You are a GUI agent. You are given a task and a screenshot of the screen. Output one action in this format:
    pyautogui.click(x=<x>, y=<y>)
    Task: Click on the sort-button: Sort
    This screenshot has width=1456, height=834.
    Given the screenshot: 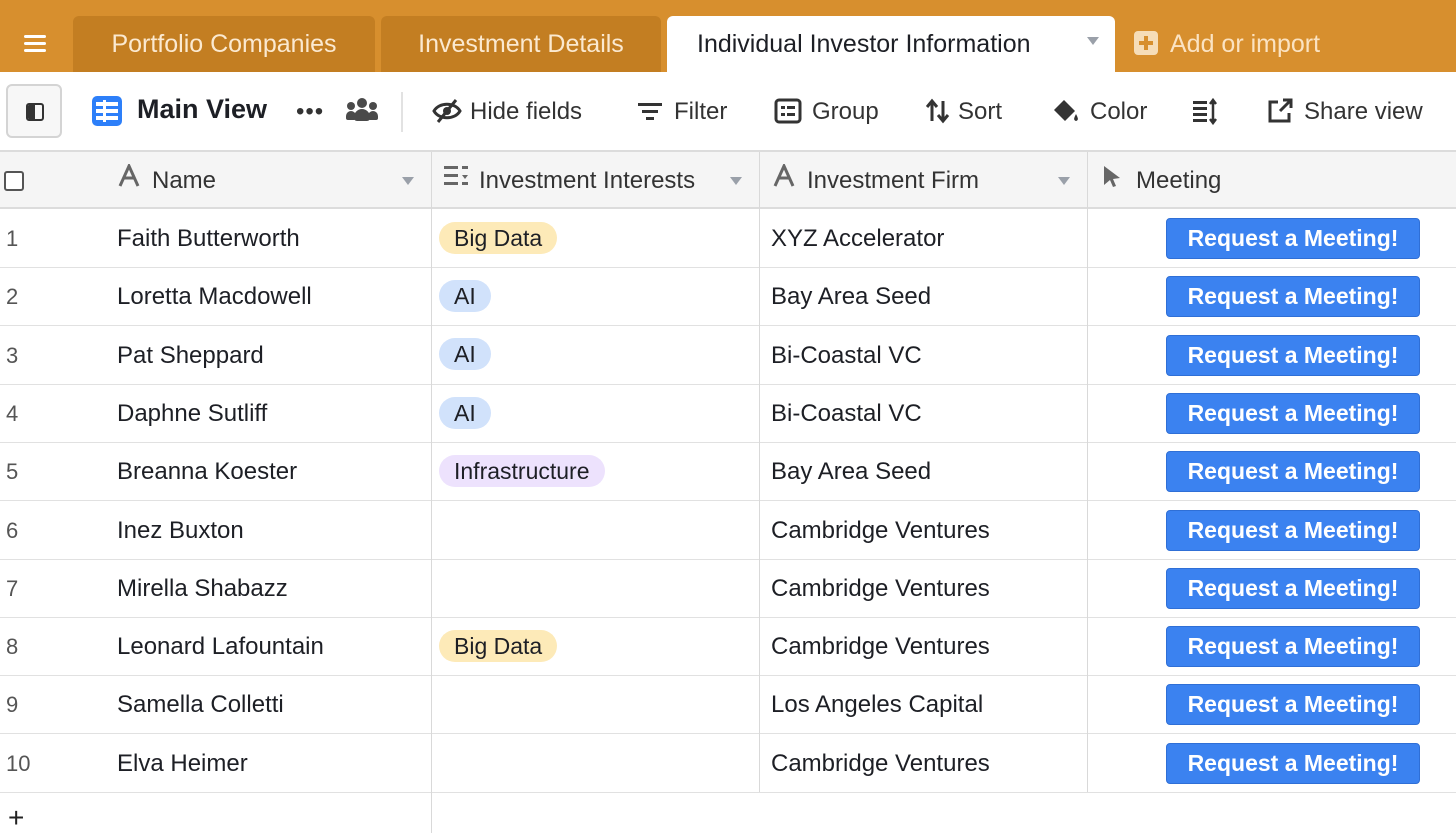 What is the action you would take?
    pyautogui.click(x=963, y=112)
    